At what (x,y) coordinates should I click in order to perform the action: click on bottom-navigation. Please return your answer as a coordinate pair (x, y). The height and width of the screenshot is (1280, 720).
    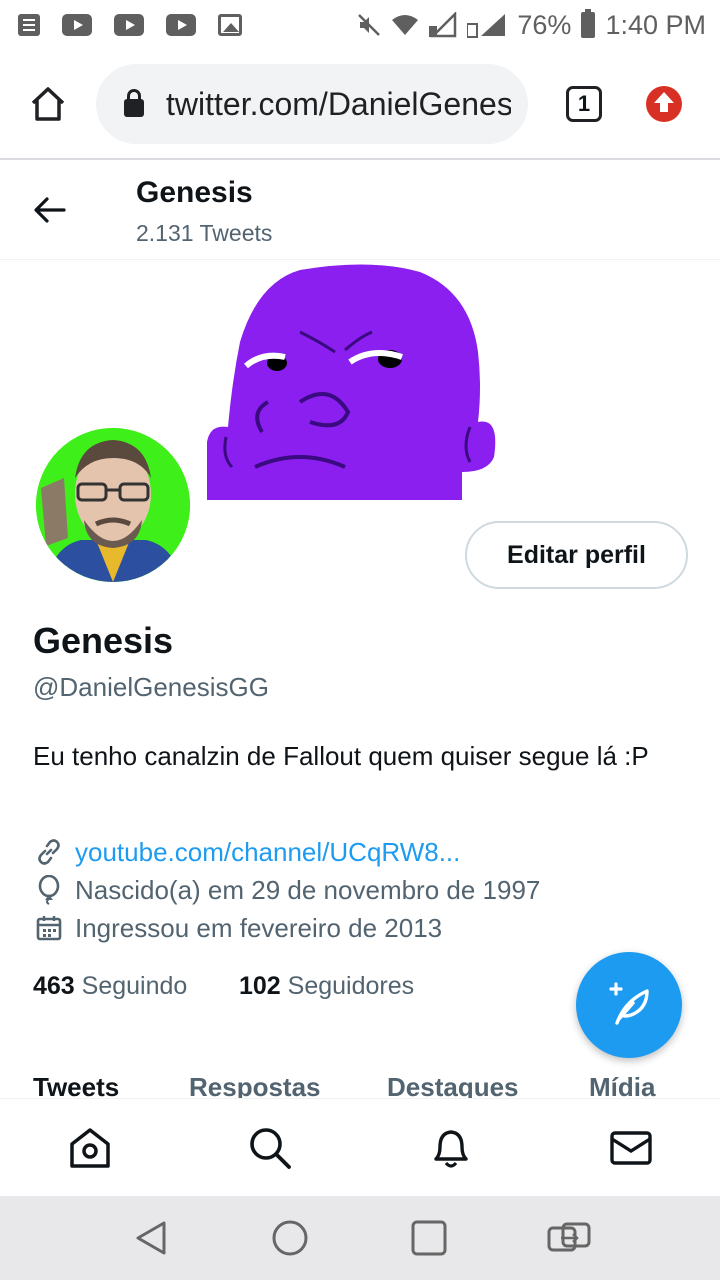
    Looking at the image, I should click on (360, 1147).